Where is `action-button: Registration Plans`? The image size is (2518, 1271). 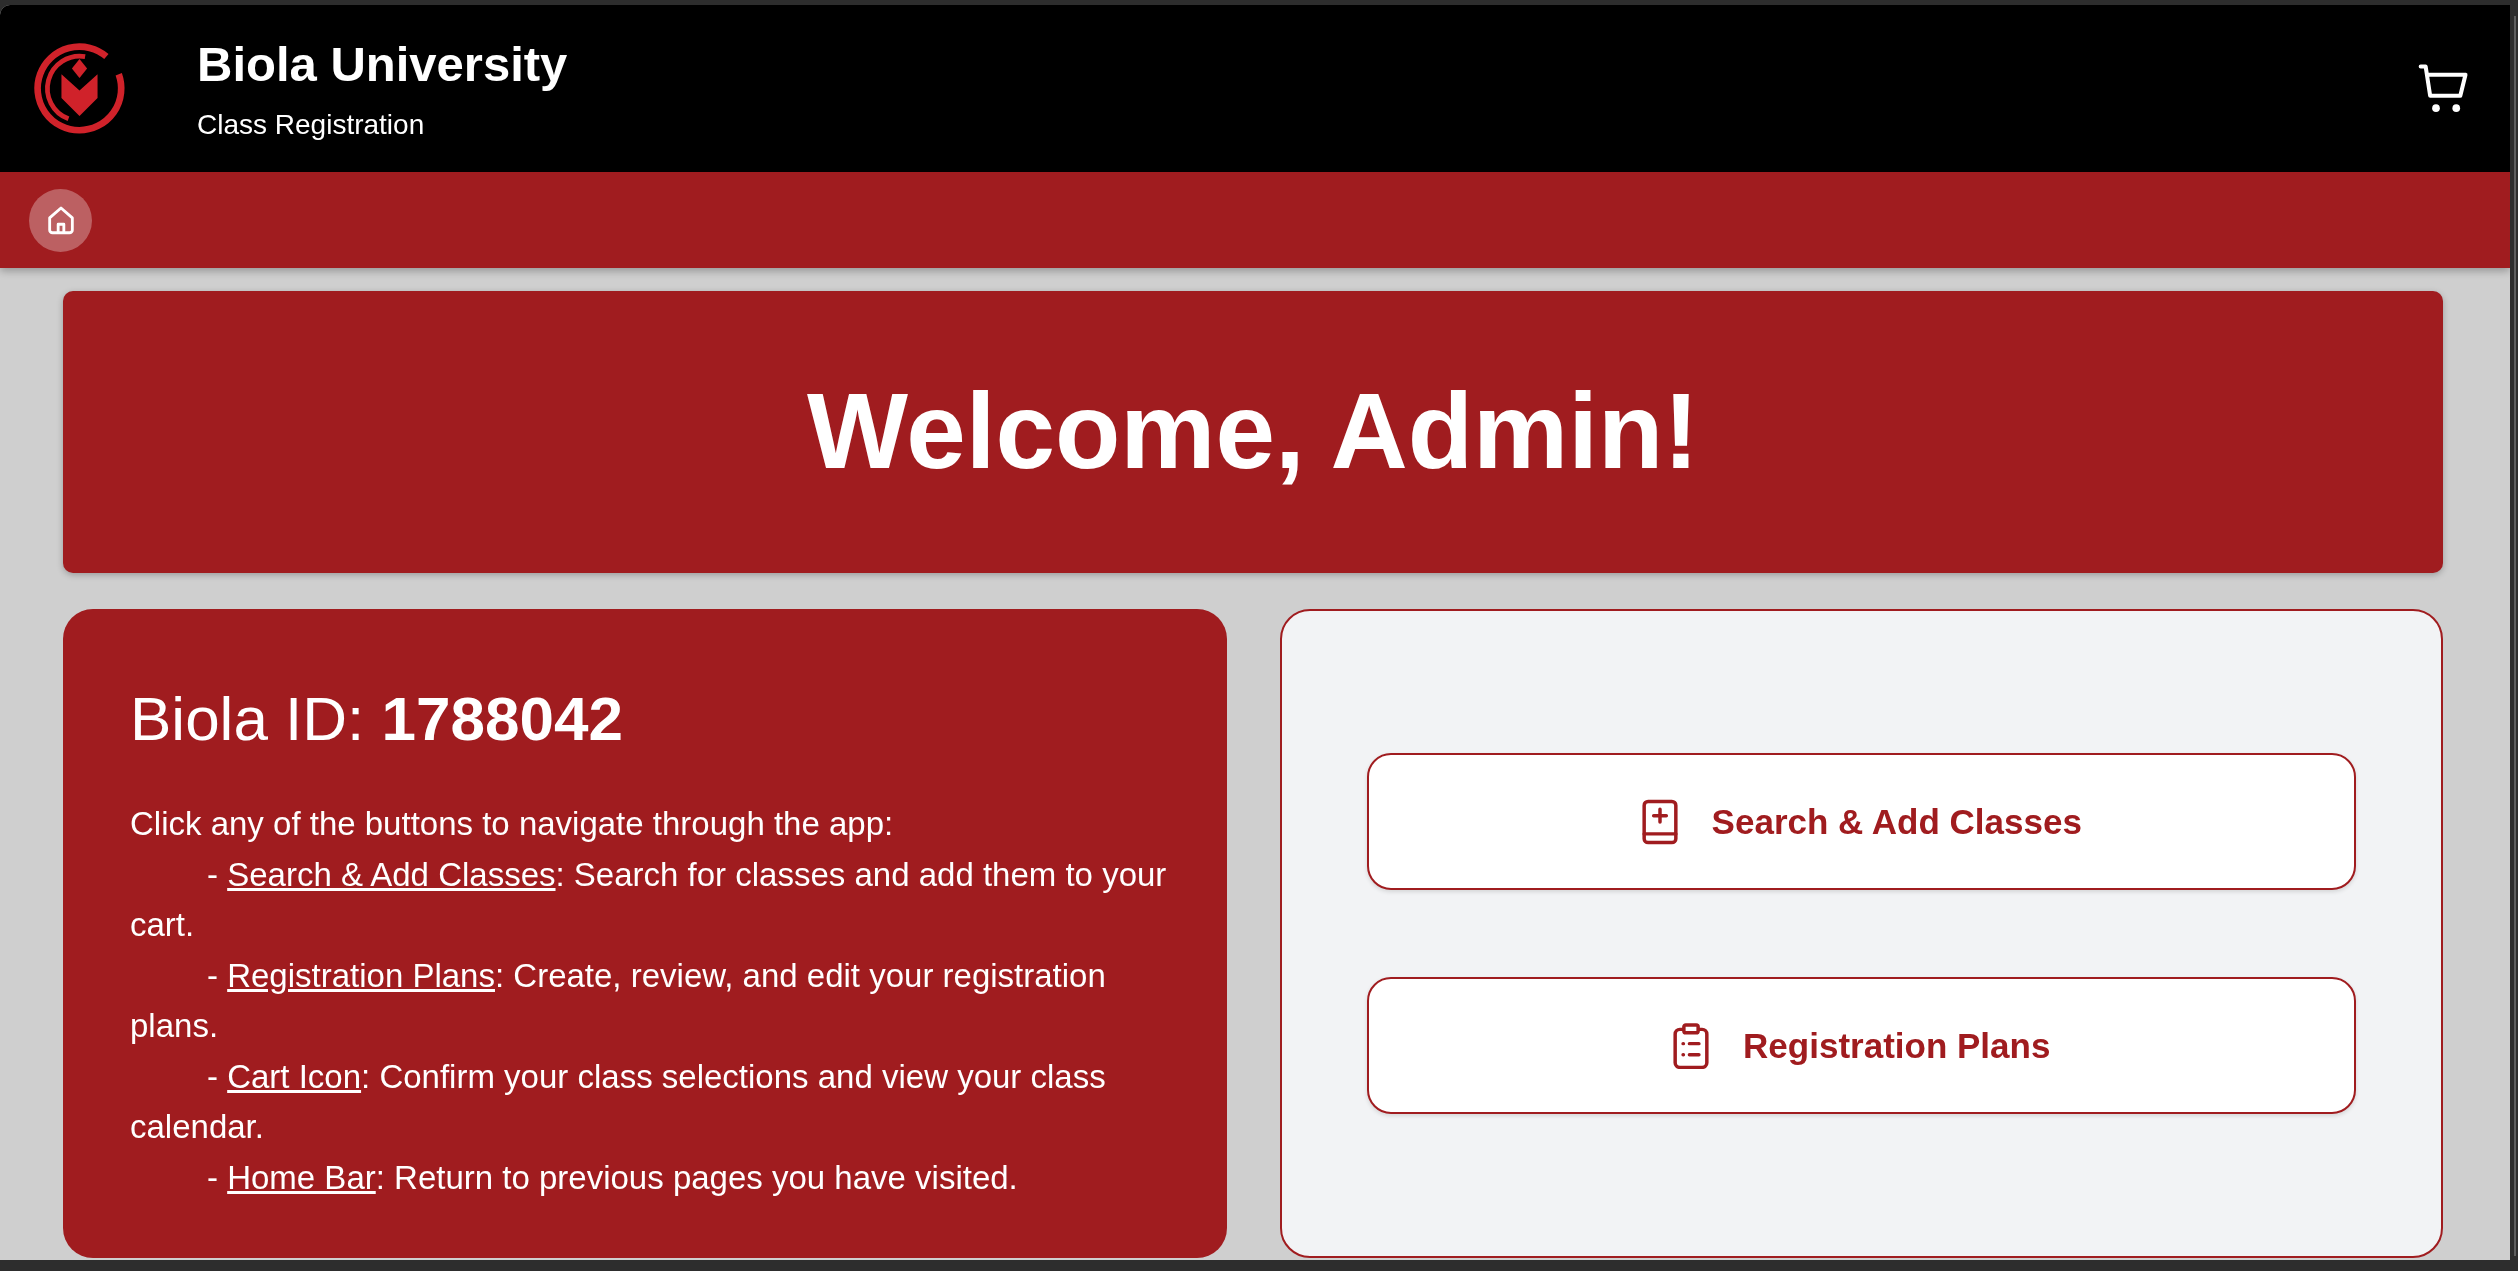 action-button: Registration Plans is located at coordinates (1861, 1045).